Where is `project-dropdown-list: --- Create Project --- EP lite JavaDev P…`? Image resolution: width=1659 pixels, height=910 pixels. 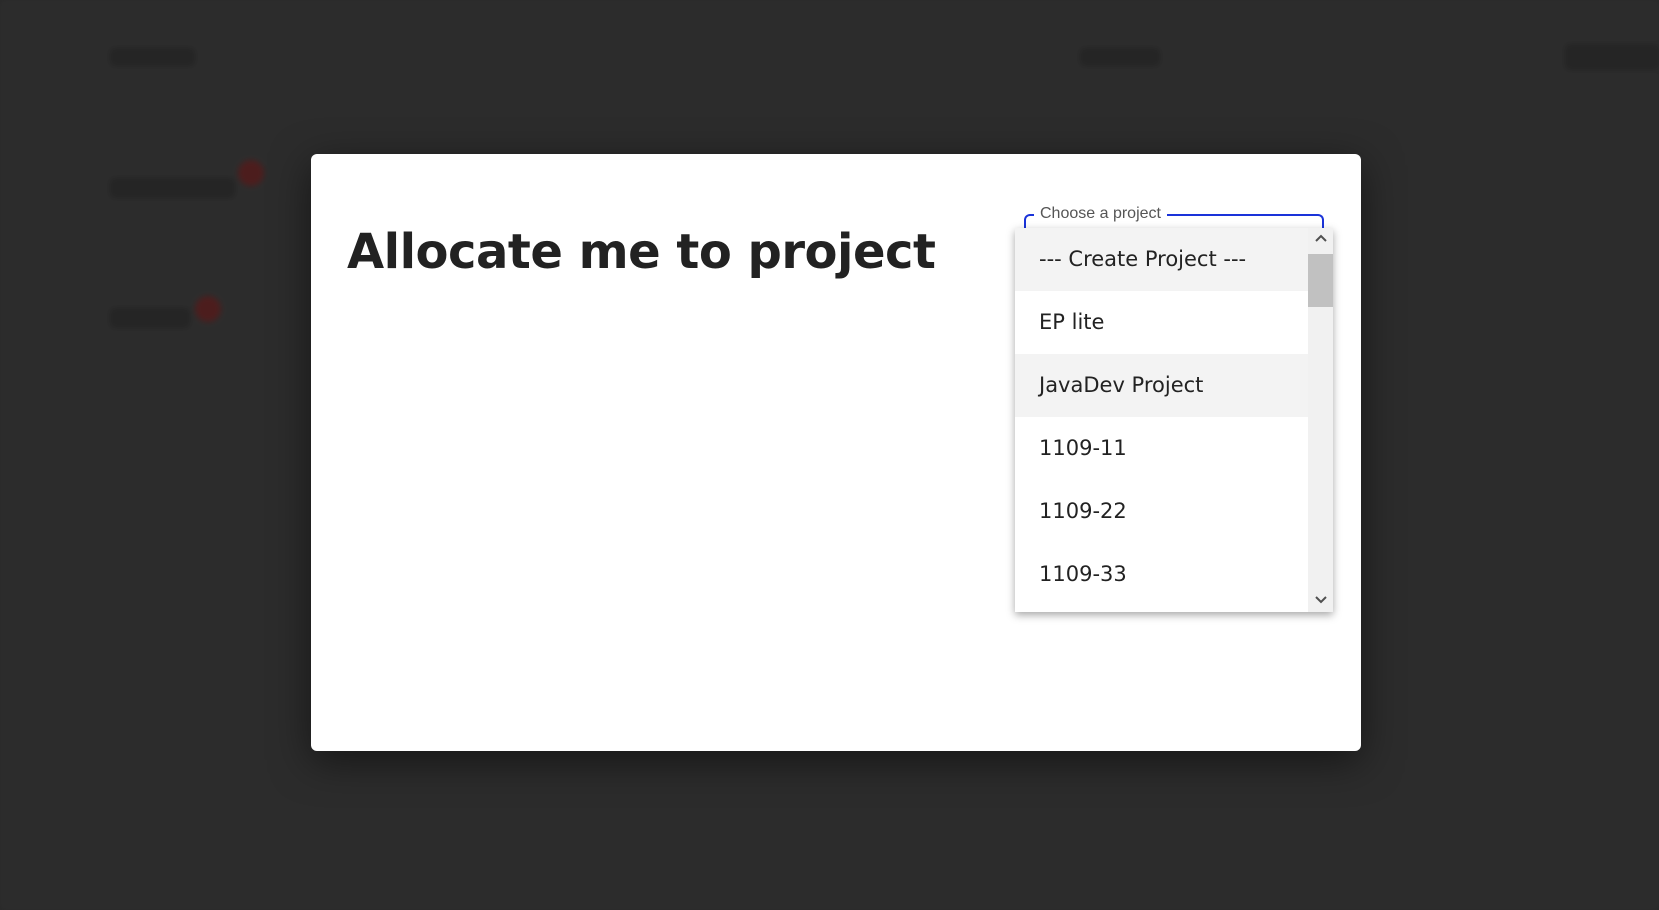 project-dropdown-list: --- Create Project --- EP lite JavaDev P… is located at coordinates (1174, 420).